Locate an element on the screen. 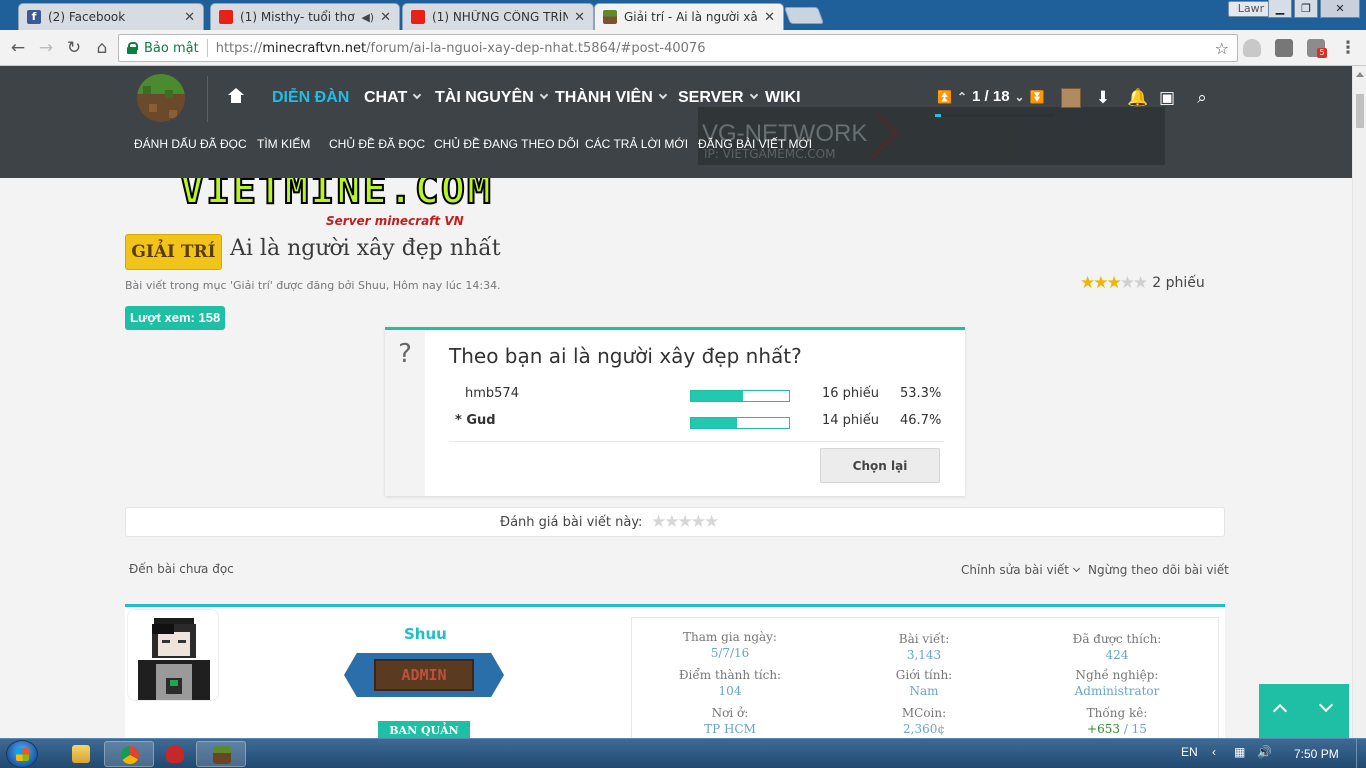 The image size is (1366, 768). tab-giai-tri: Giải trí - Ai là người xây đ ✕ is located at coordinates (689, 16).